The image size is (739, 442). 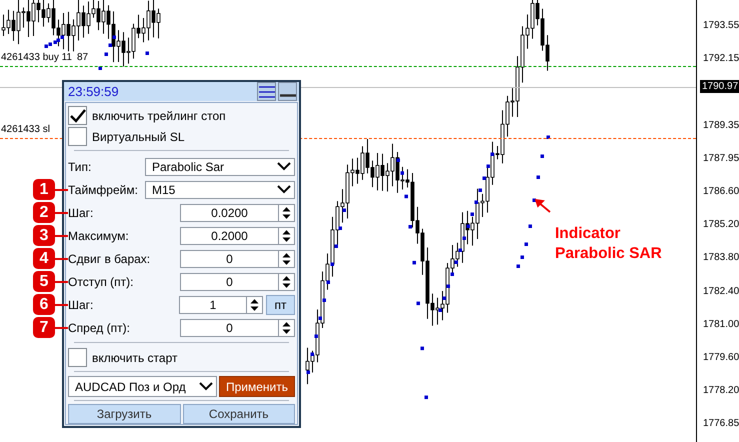 I want to click on price-axis-label: 1782.40, so click(x=721, y=291).